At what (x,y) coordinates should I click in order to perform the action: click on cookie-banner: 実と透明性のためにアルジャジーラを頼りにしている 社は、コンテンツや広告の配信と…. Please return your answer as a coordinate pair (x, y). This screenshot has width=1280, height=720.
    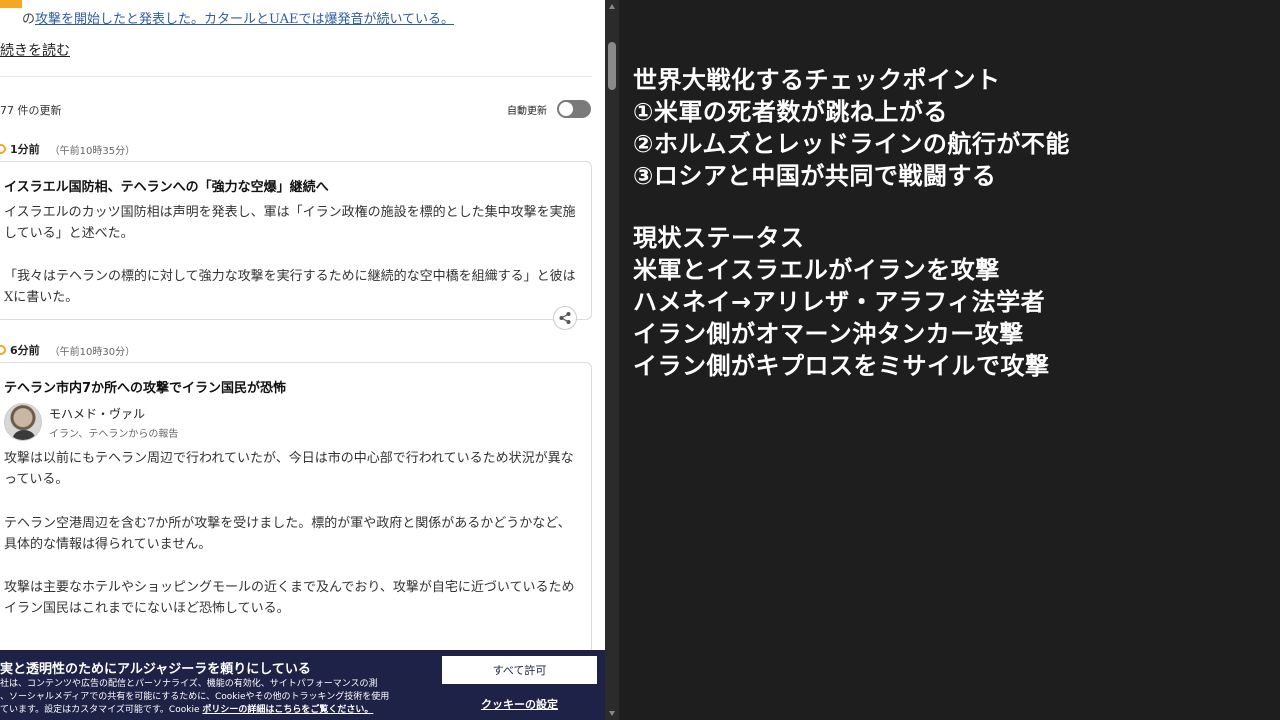
    Looking at the image, I should click on (302, 685).